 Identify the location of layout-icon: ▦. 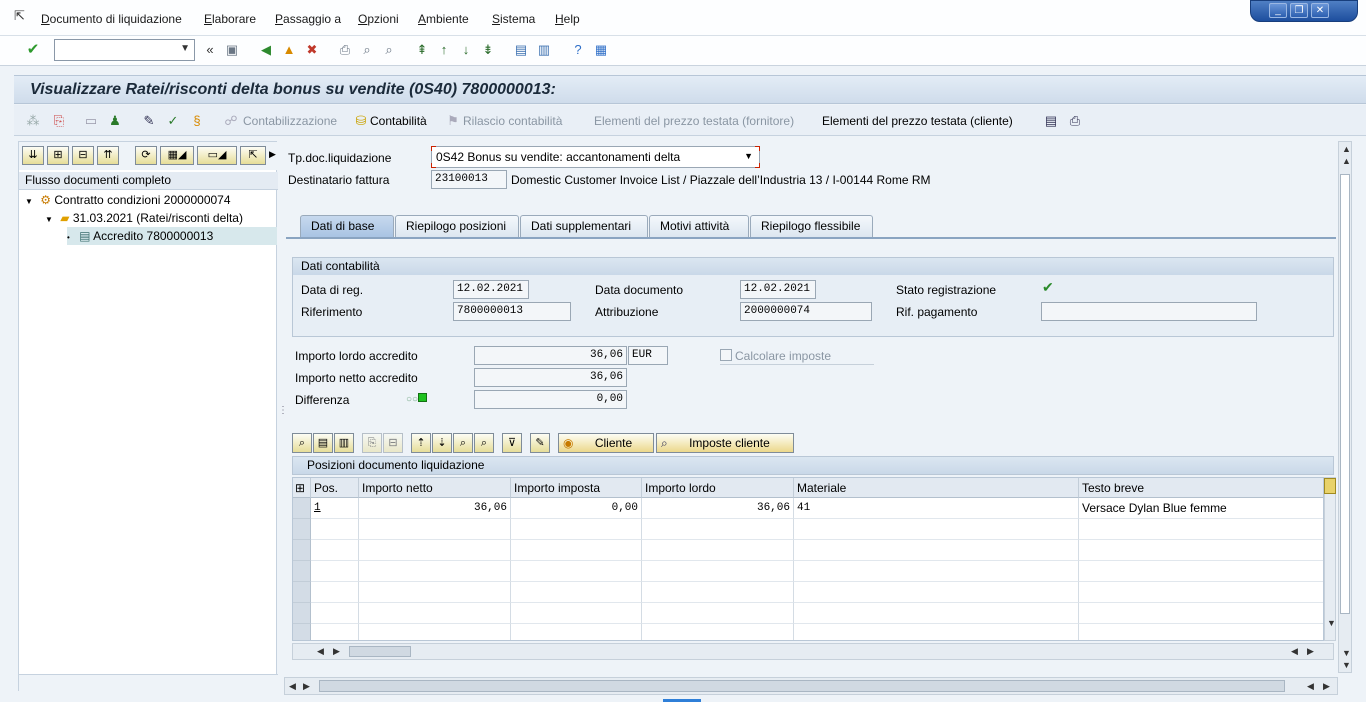
(601, 50).